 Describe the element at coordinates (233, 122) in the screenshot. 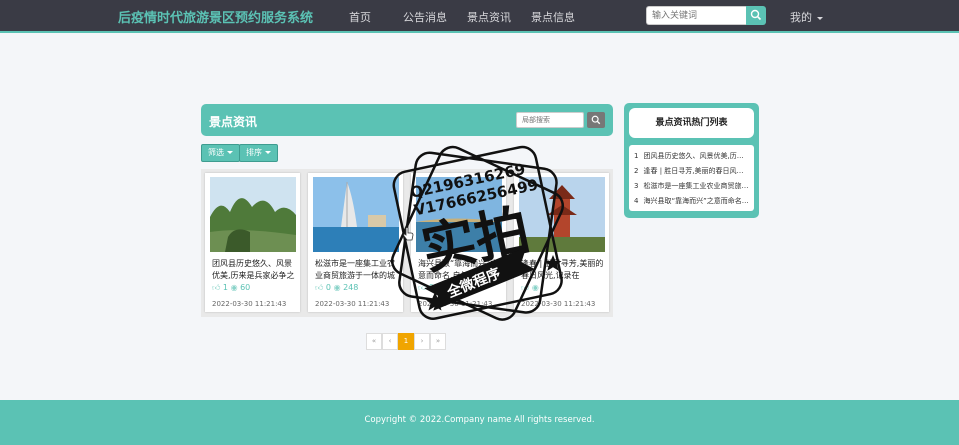

I see `panel-title: 景点资讯` at that location.